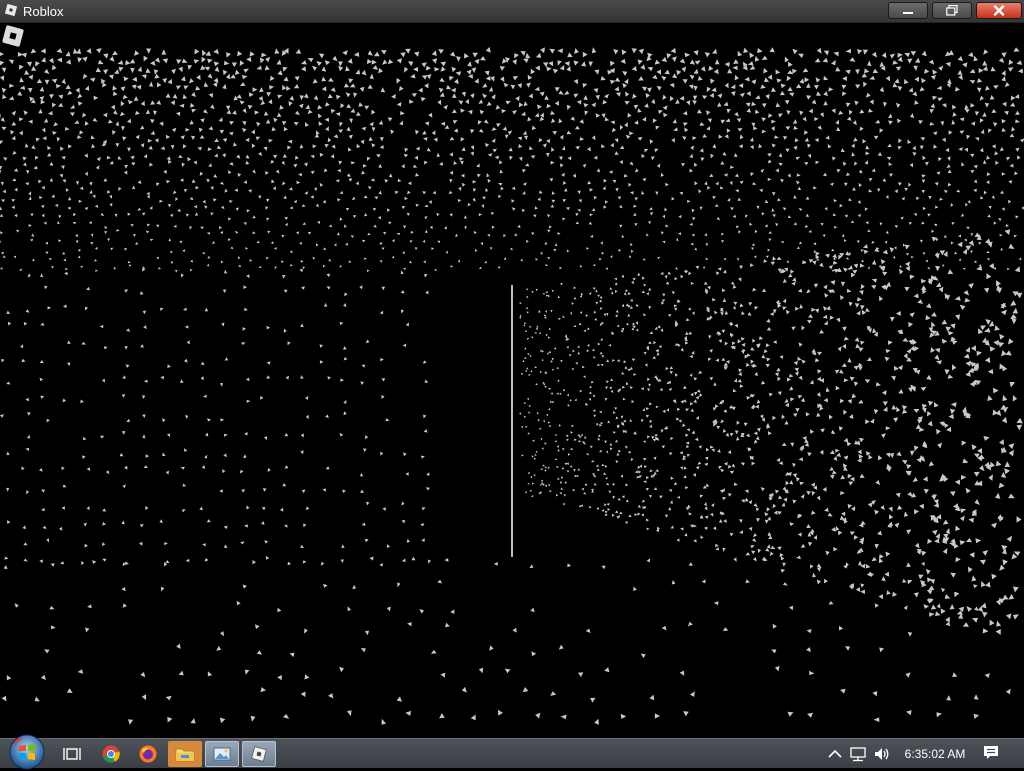 The width and height of the screenshot is (1024, 771). I want to click on maximize-button, so click(952, 10).